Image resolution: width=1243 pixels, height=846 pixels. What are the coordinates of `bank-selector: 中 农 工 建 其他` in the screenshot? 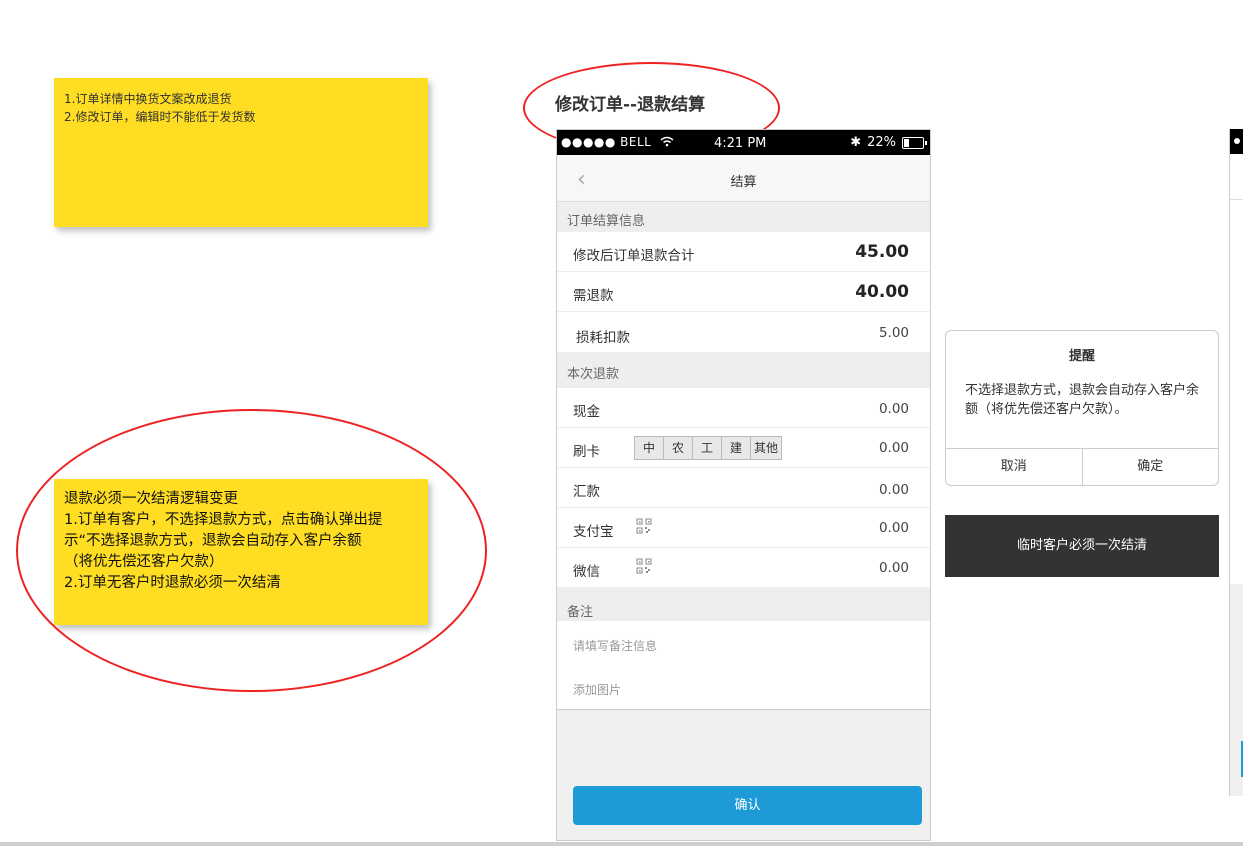 It's located at (708, 448).